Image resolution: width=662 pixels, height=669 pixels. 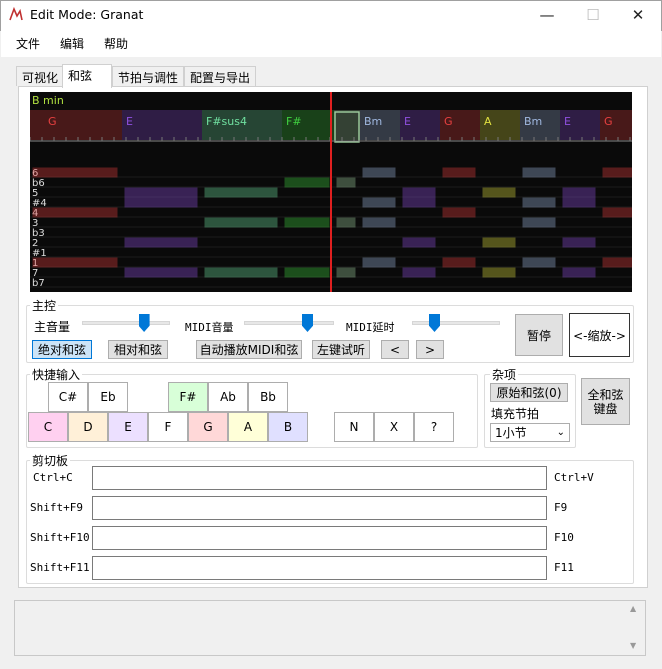 What do you see at coordinates (289, 323) in the screenshot?
I see `midi-volume-slider` at bounding box center [289, 323].